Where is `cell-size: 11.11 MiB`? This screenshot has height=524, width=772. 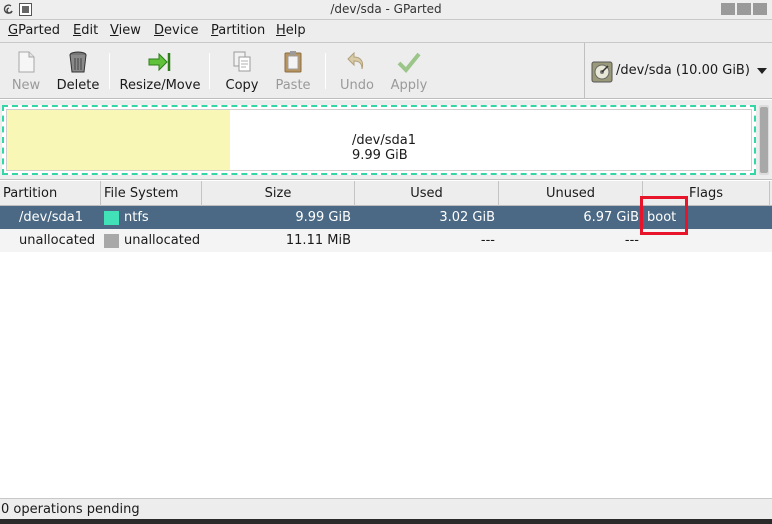 cell-size: 11.11 MiB is located at coordinates (318, 240).